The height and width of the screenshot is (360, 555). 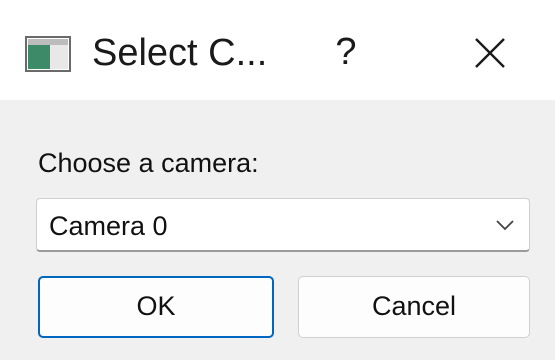 I want to click on help-button: ?, so click(x=346, y=52).